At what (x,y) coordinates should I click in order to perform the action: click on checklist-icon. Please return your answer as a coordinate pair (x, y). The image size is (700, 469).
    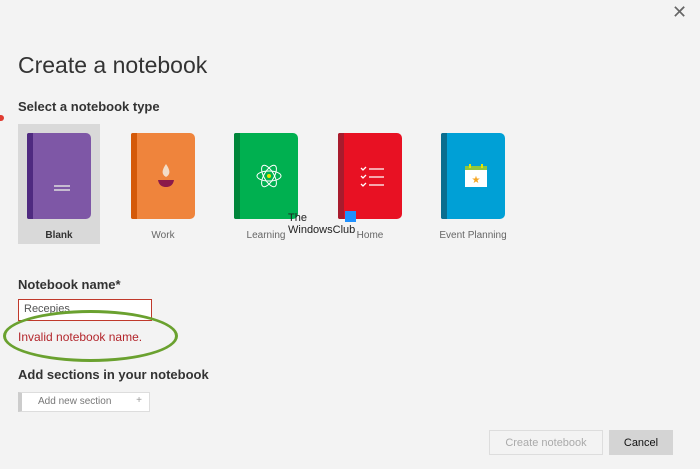
    Looking at the image, I should click on (373, 176).